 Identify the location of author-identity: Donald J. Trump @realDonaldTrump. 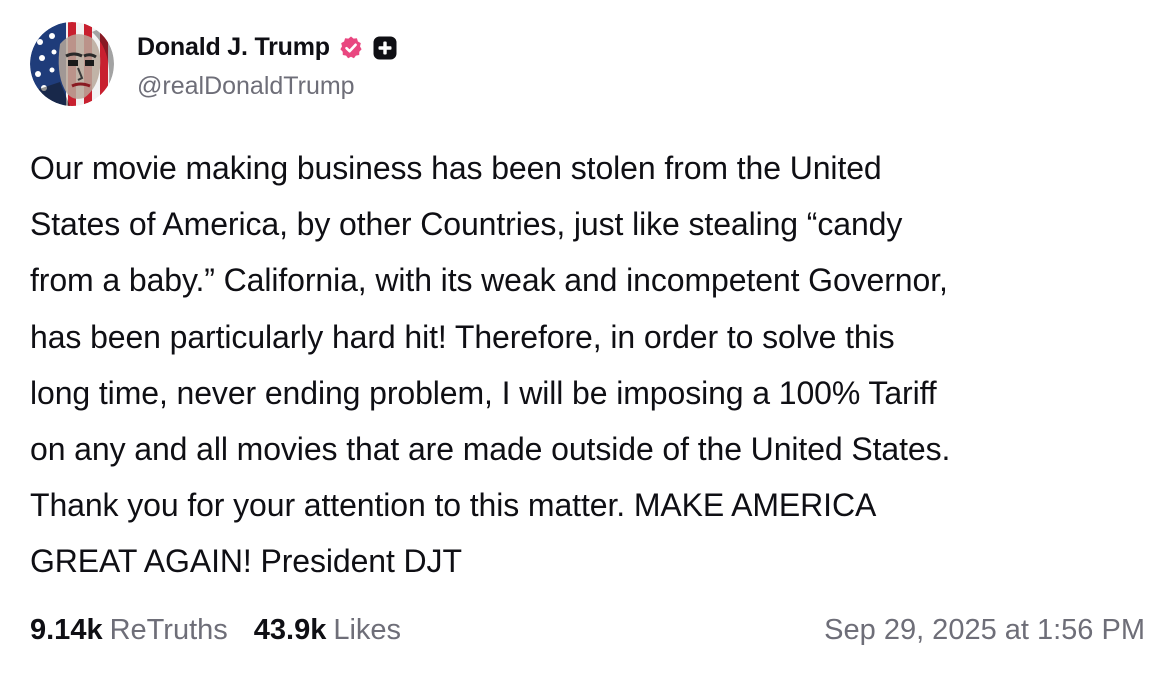
(267, 64).